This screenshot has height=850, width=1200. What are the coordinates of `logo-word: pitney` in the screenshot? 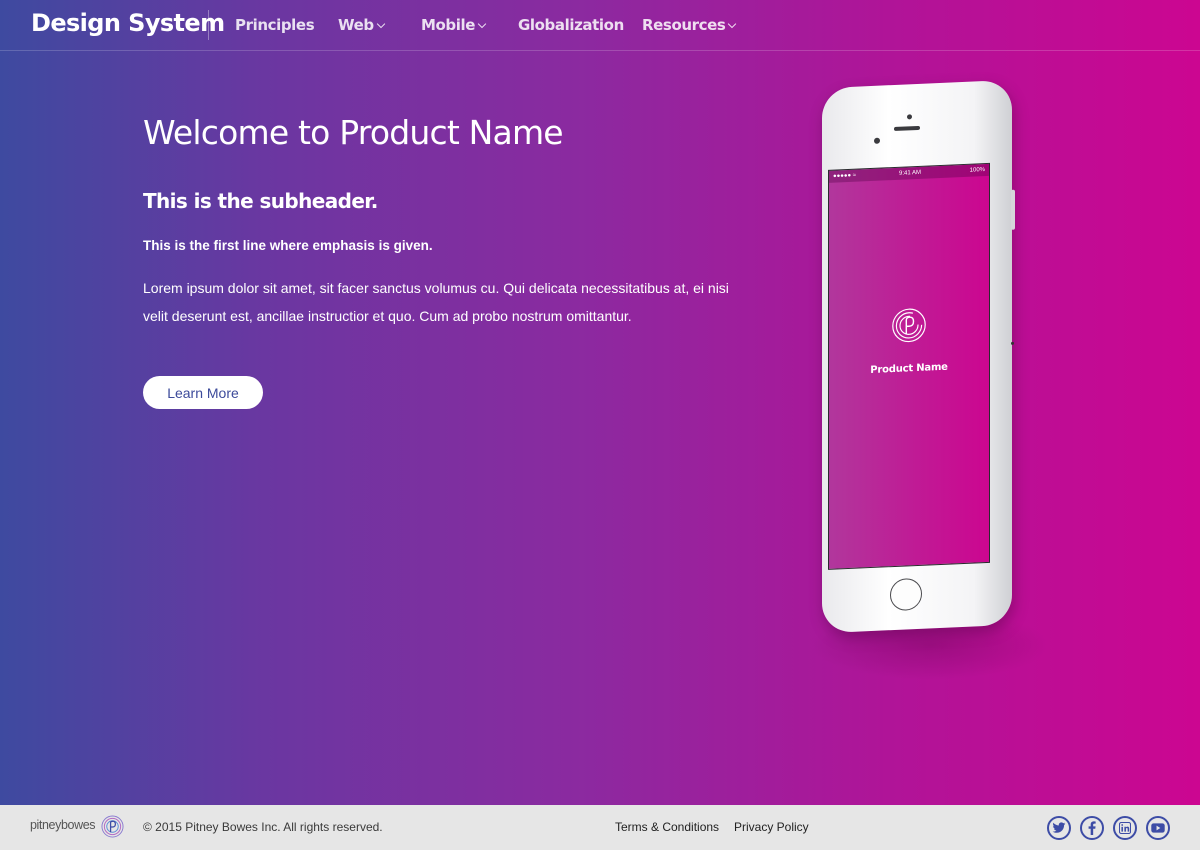 It's located at (45, 825).